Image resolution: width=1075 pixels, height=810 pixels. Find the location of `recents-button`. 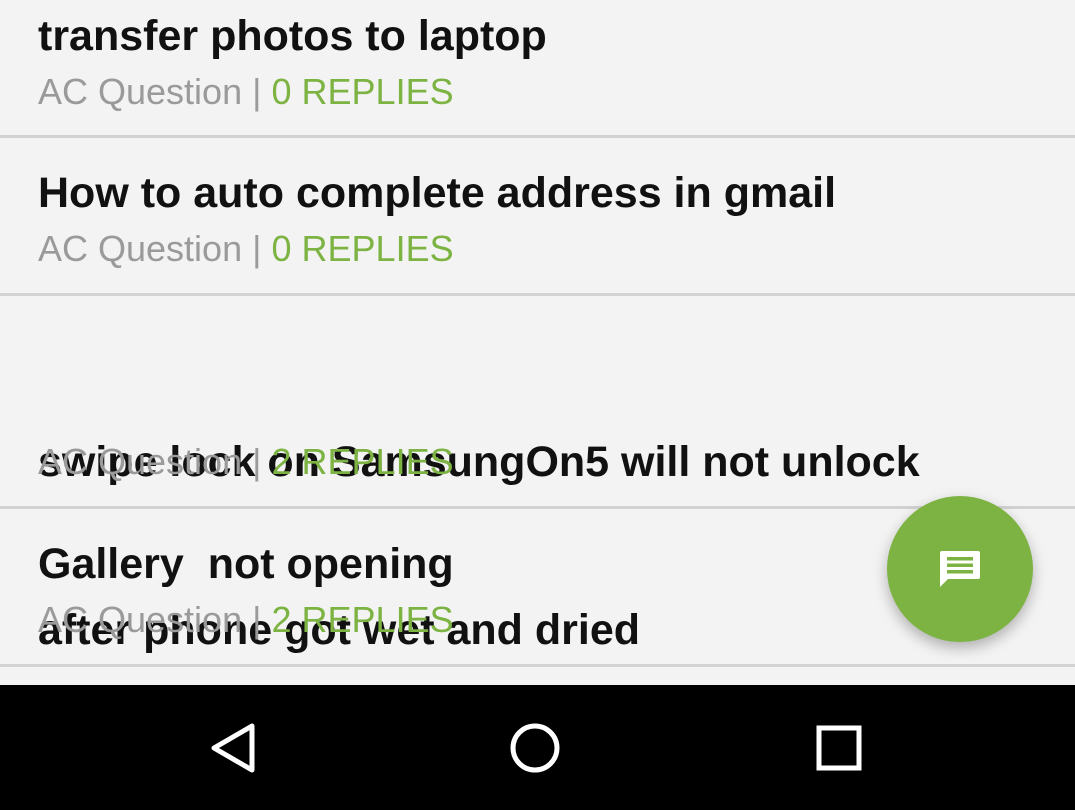

recents-button is located at coordinates (839, 748).